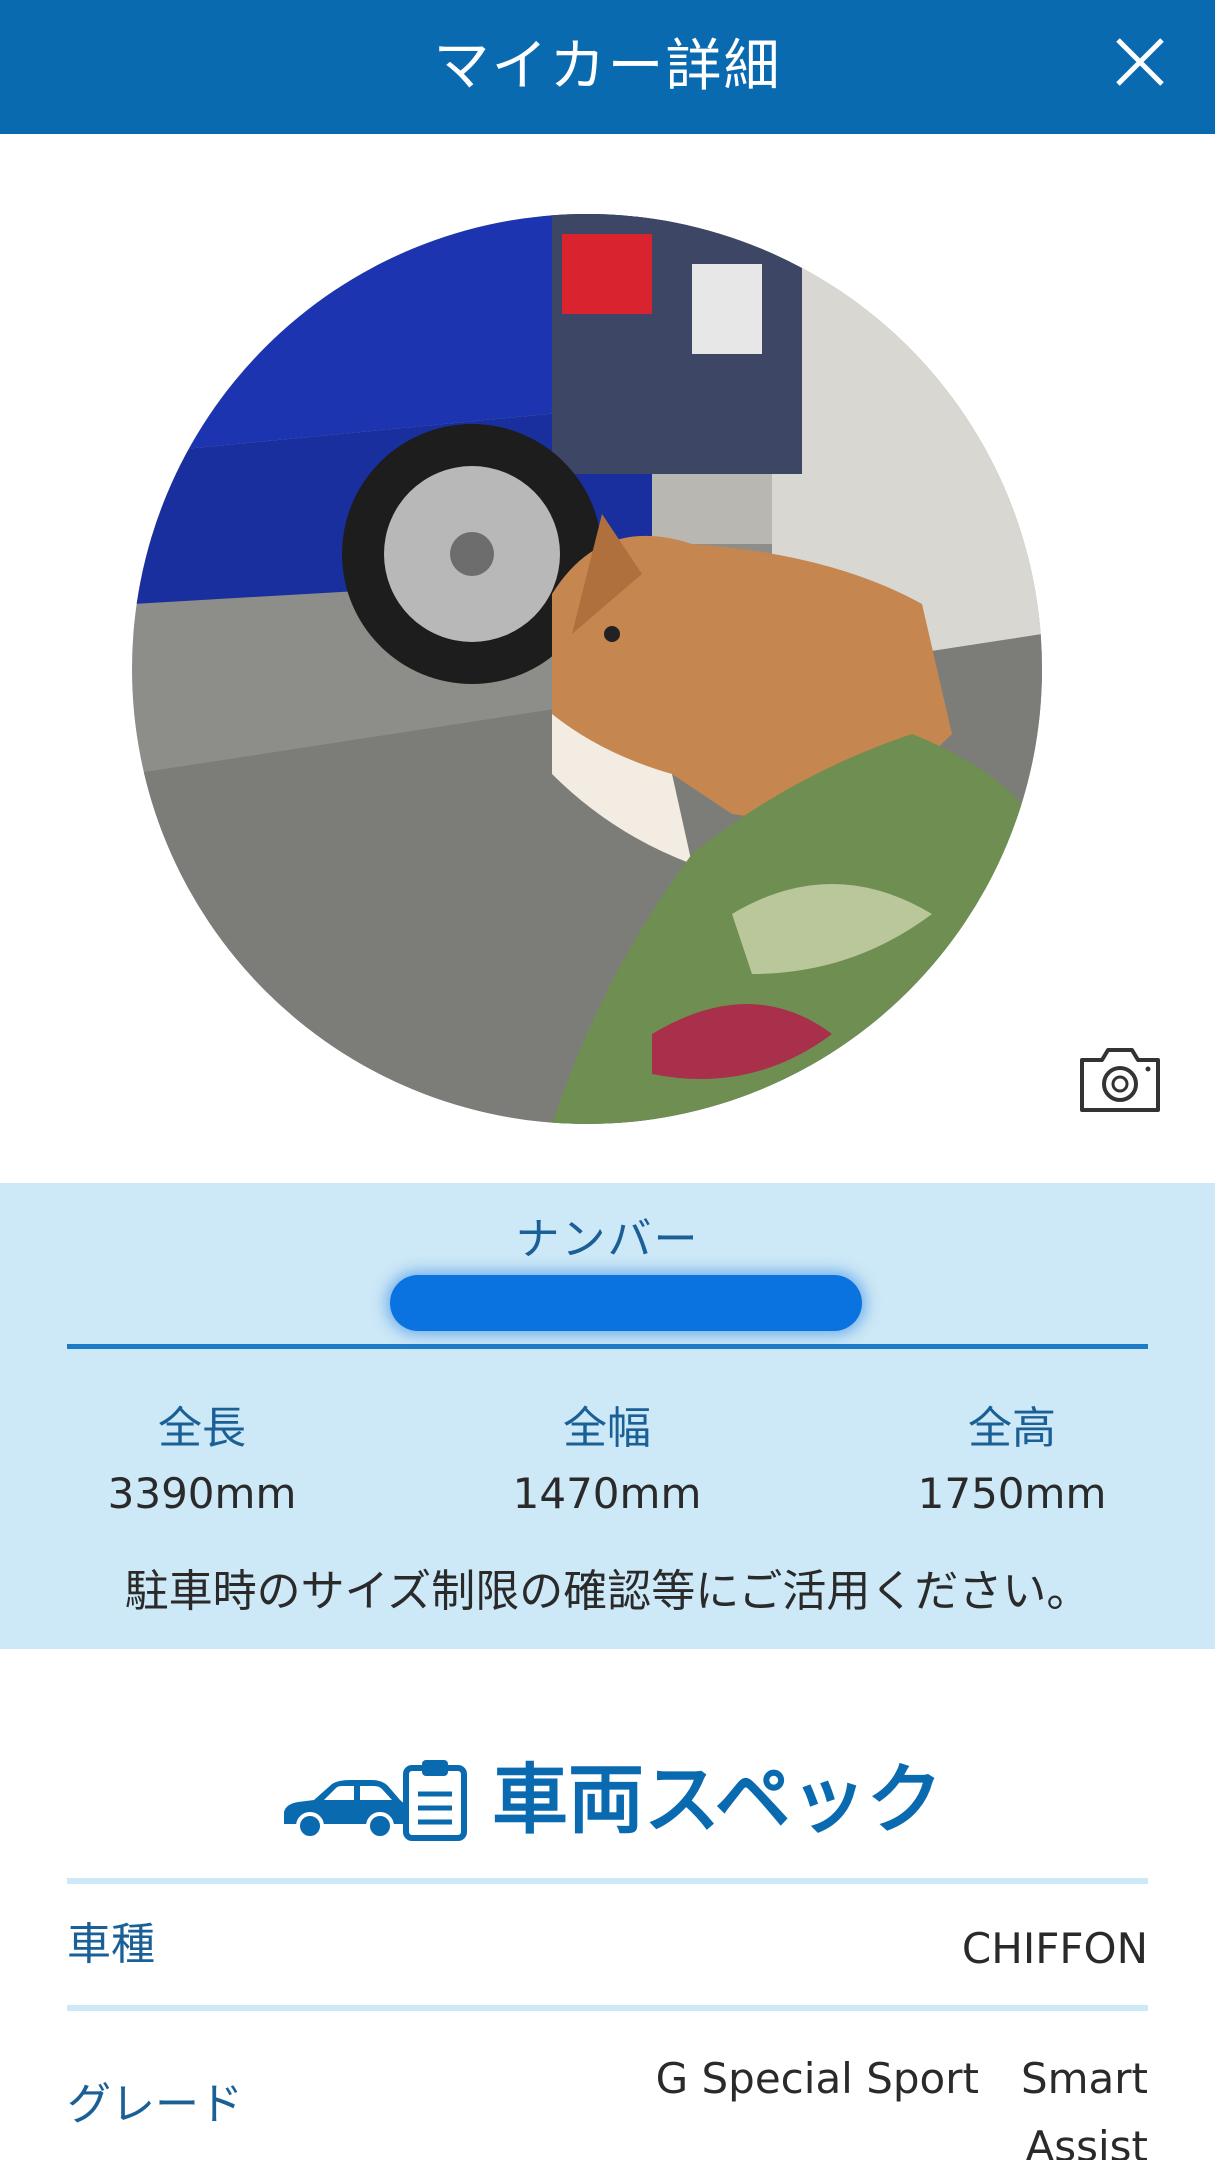 The width and height of the screenshot is (1215, 2160). I want to click on clipboard-icon, so click(435, 1800).